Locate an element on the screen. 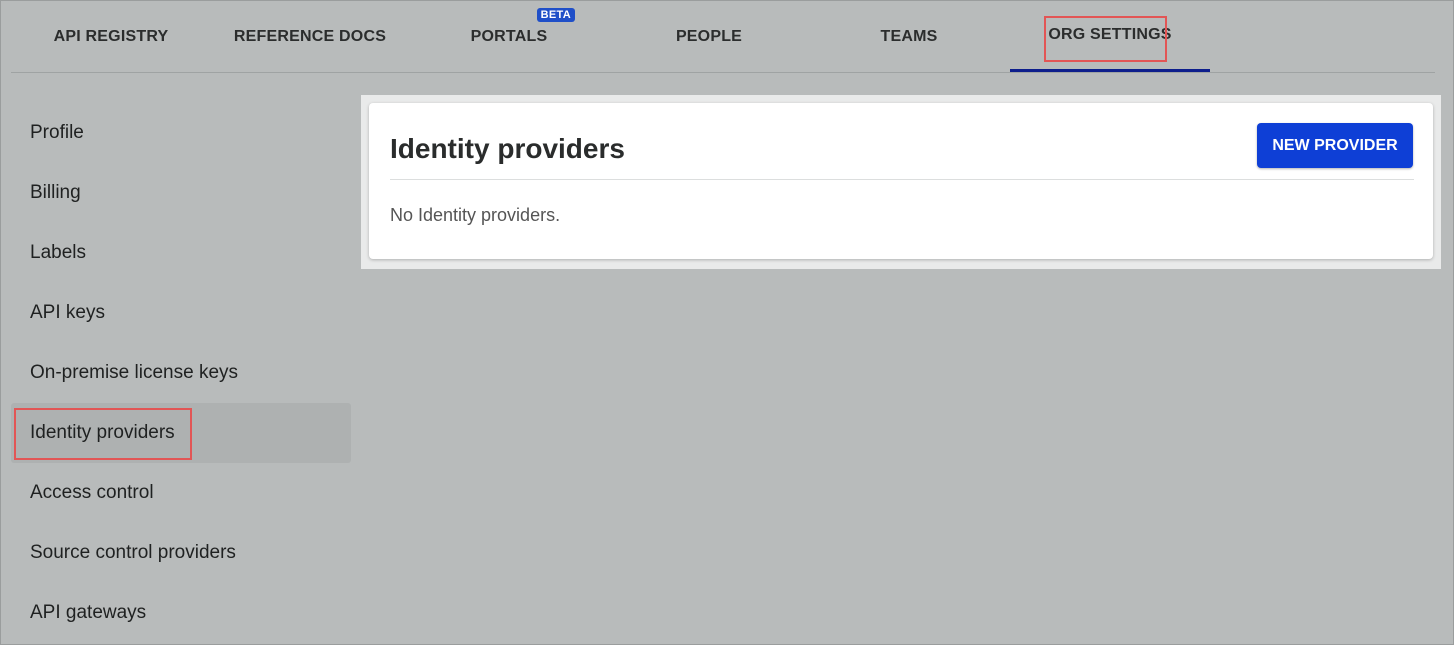 The image size is (1454, 645). sidebar-item-label: API keys is located at coordinates (67, 312).